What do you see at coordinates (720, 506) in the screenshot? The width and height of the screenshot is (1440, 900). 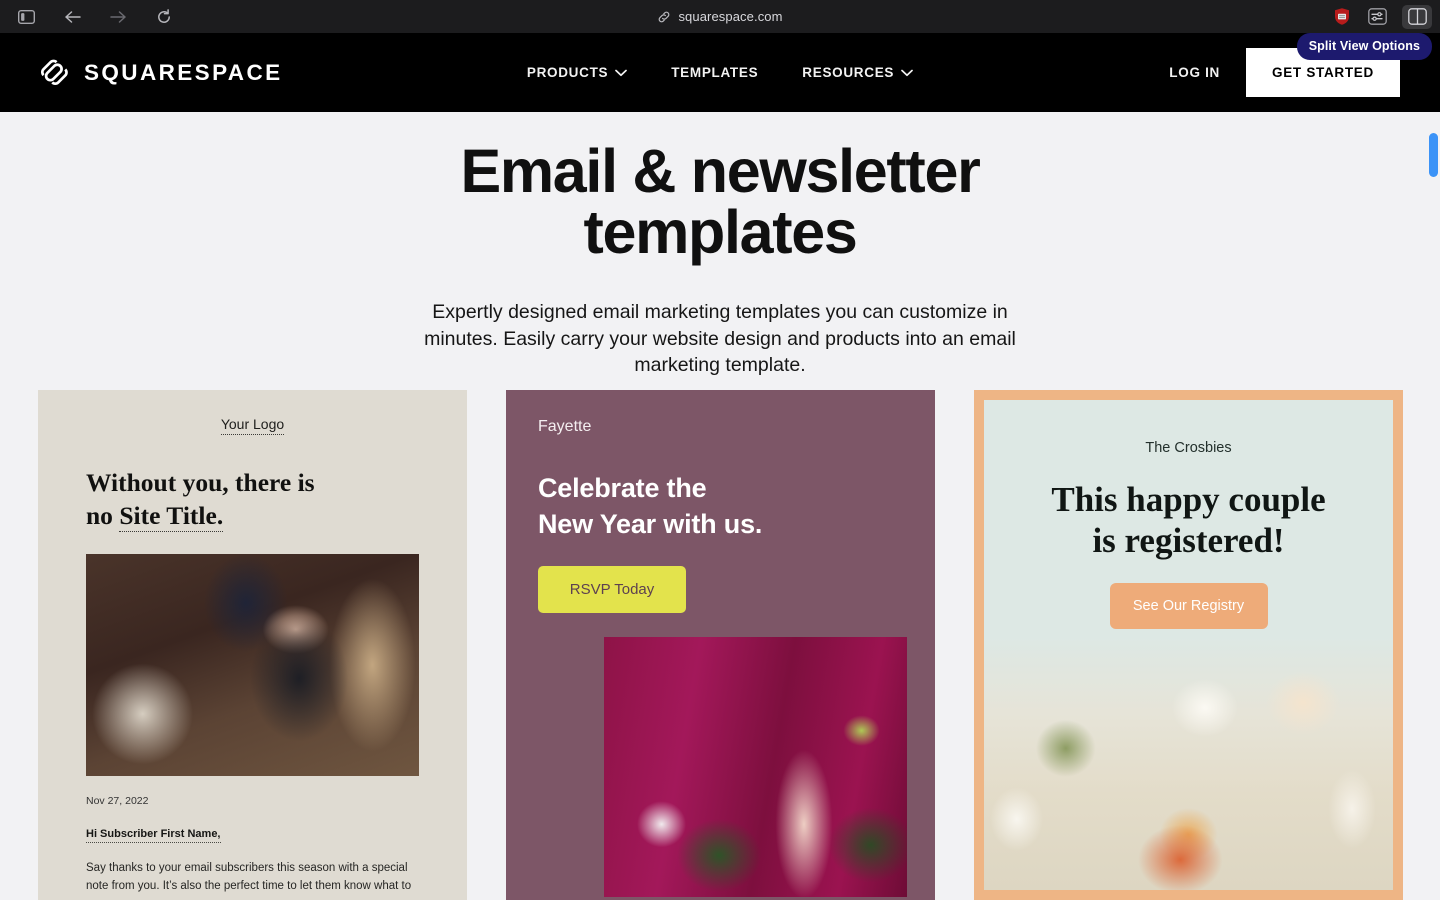 I see `card2-headline: Celebrate the New Year with us.` at bounding box center [720, 506].